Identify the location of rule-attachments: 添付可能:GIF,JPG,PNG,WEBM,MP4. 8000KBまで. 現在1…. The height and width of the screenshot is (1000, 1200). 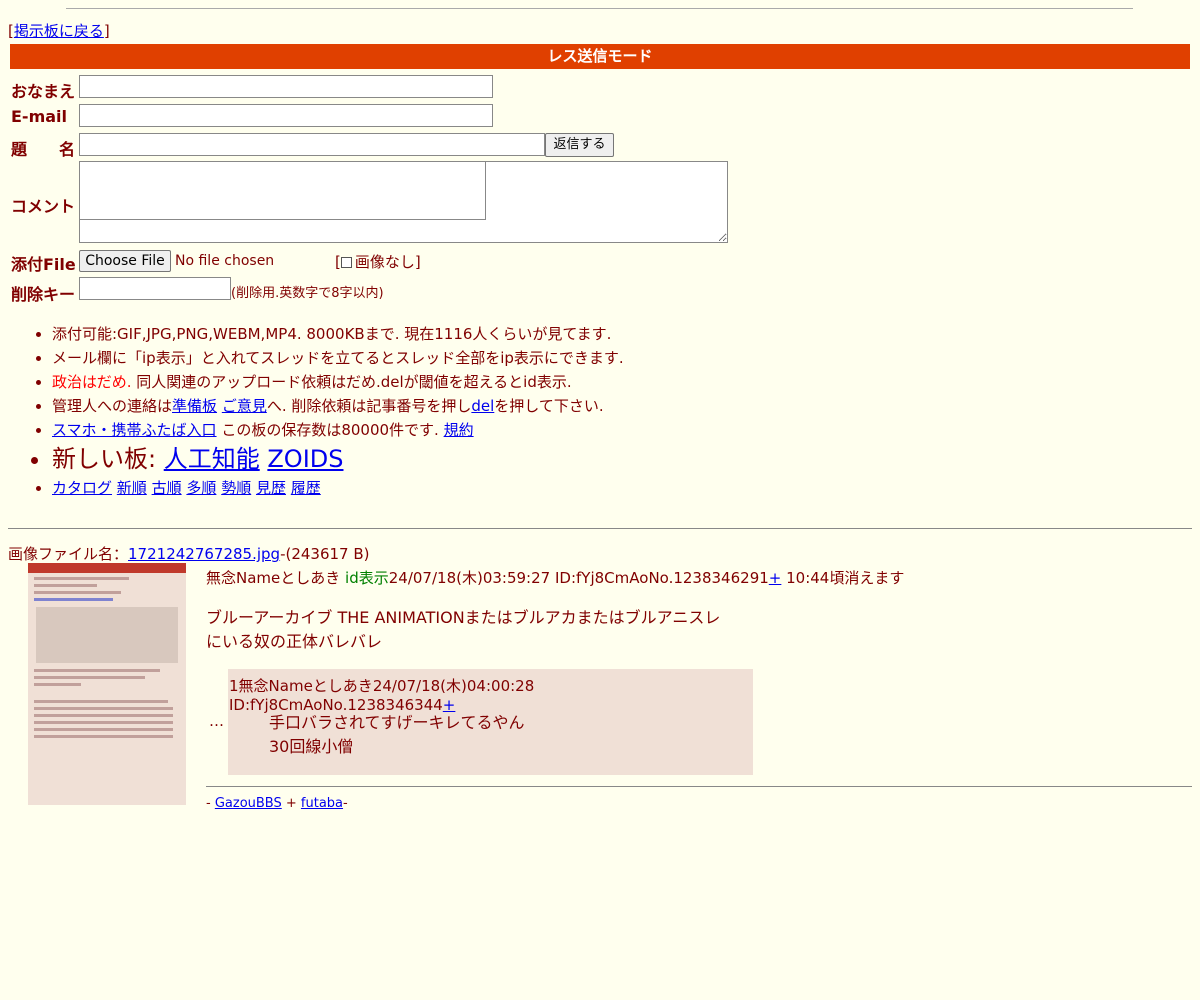
(338, 334).